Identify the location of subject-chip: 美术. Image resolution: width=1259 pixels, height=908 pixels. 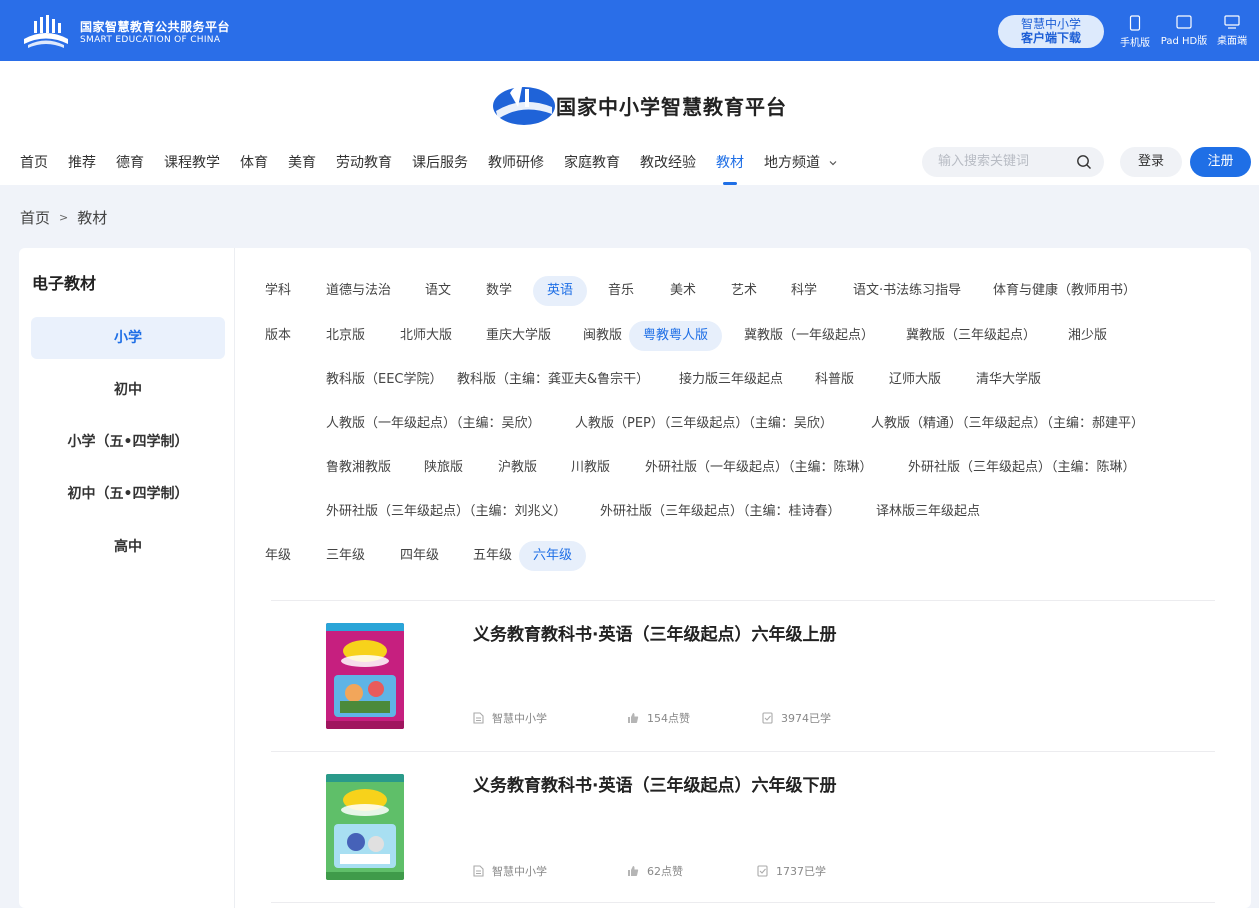
(683, 291).